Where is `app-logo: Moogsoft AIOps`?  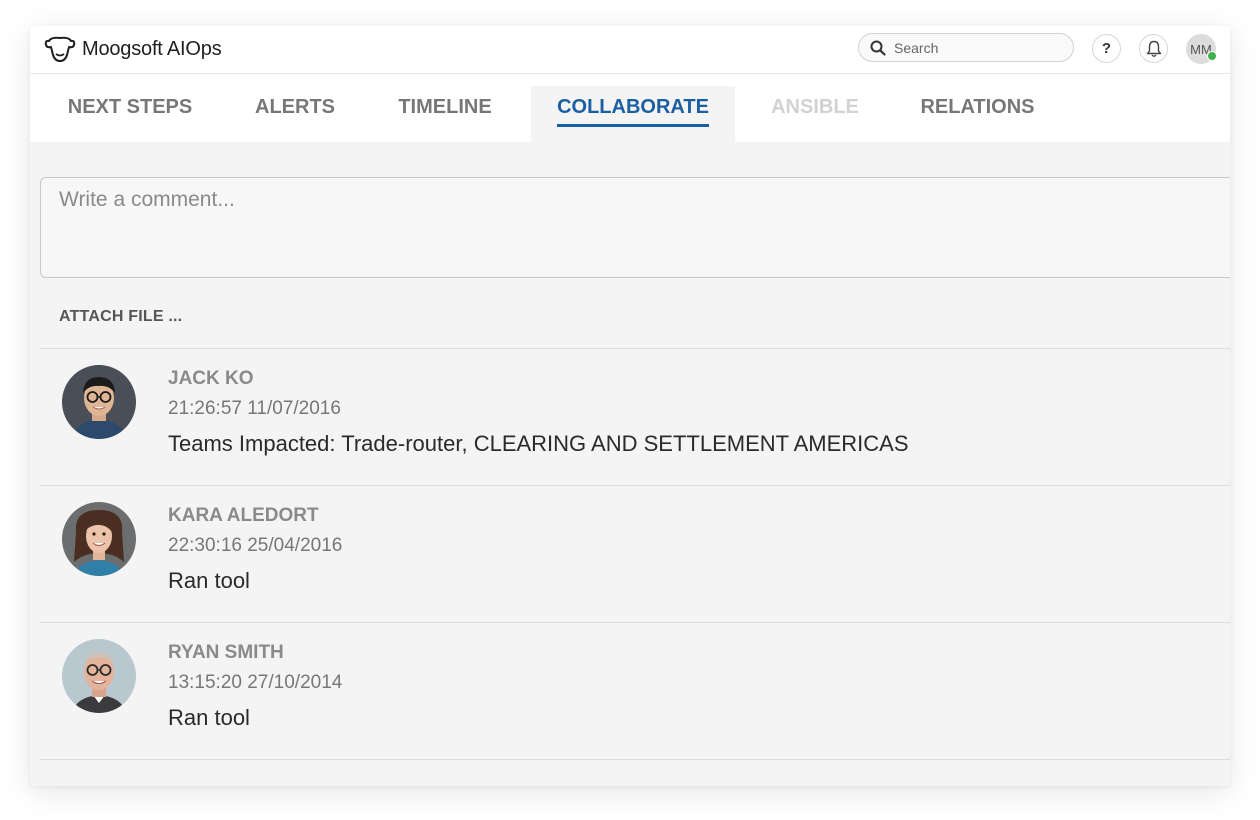 app-logo: Moogsoft AIOps is located at coordinates (133, 49).